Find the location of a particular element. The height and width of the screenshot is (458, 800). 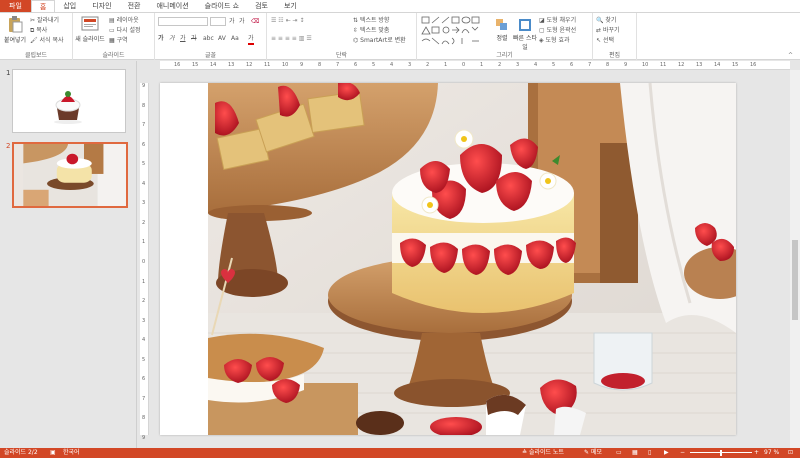

font-shrink-button: 가 is located at coordinates (242, 21).